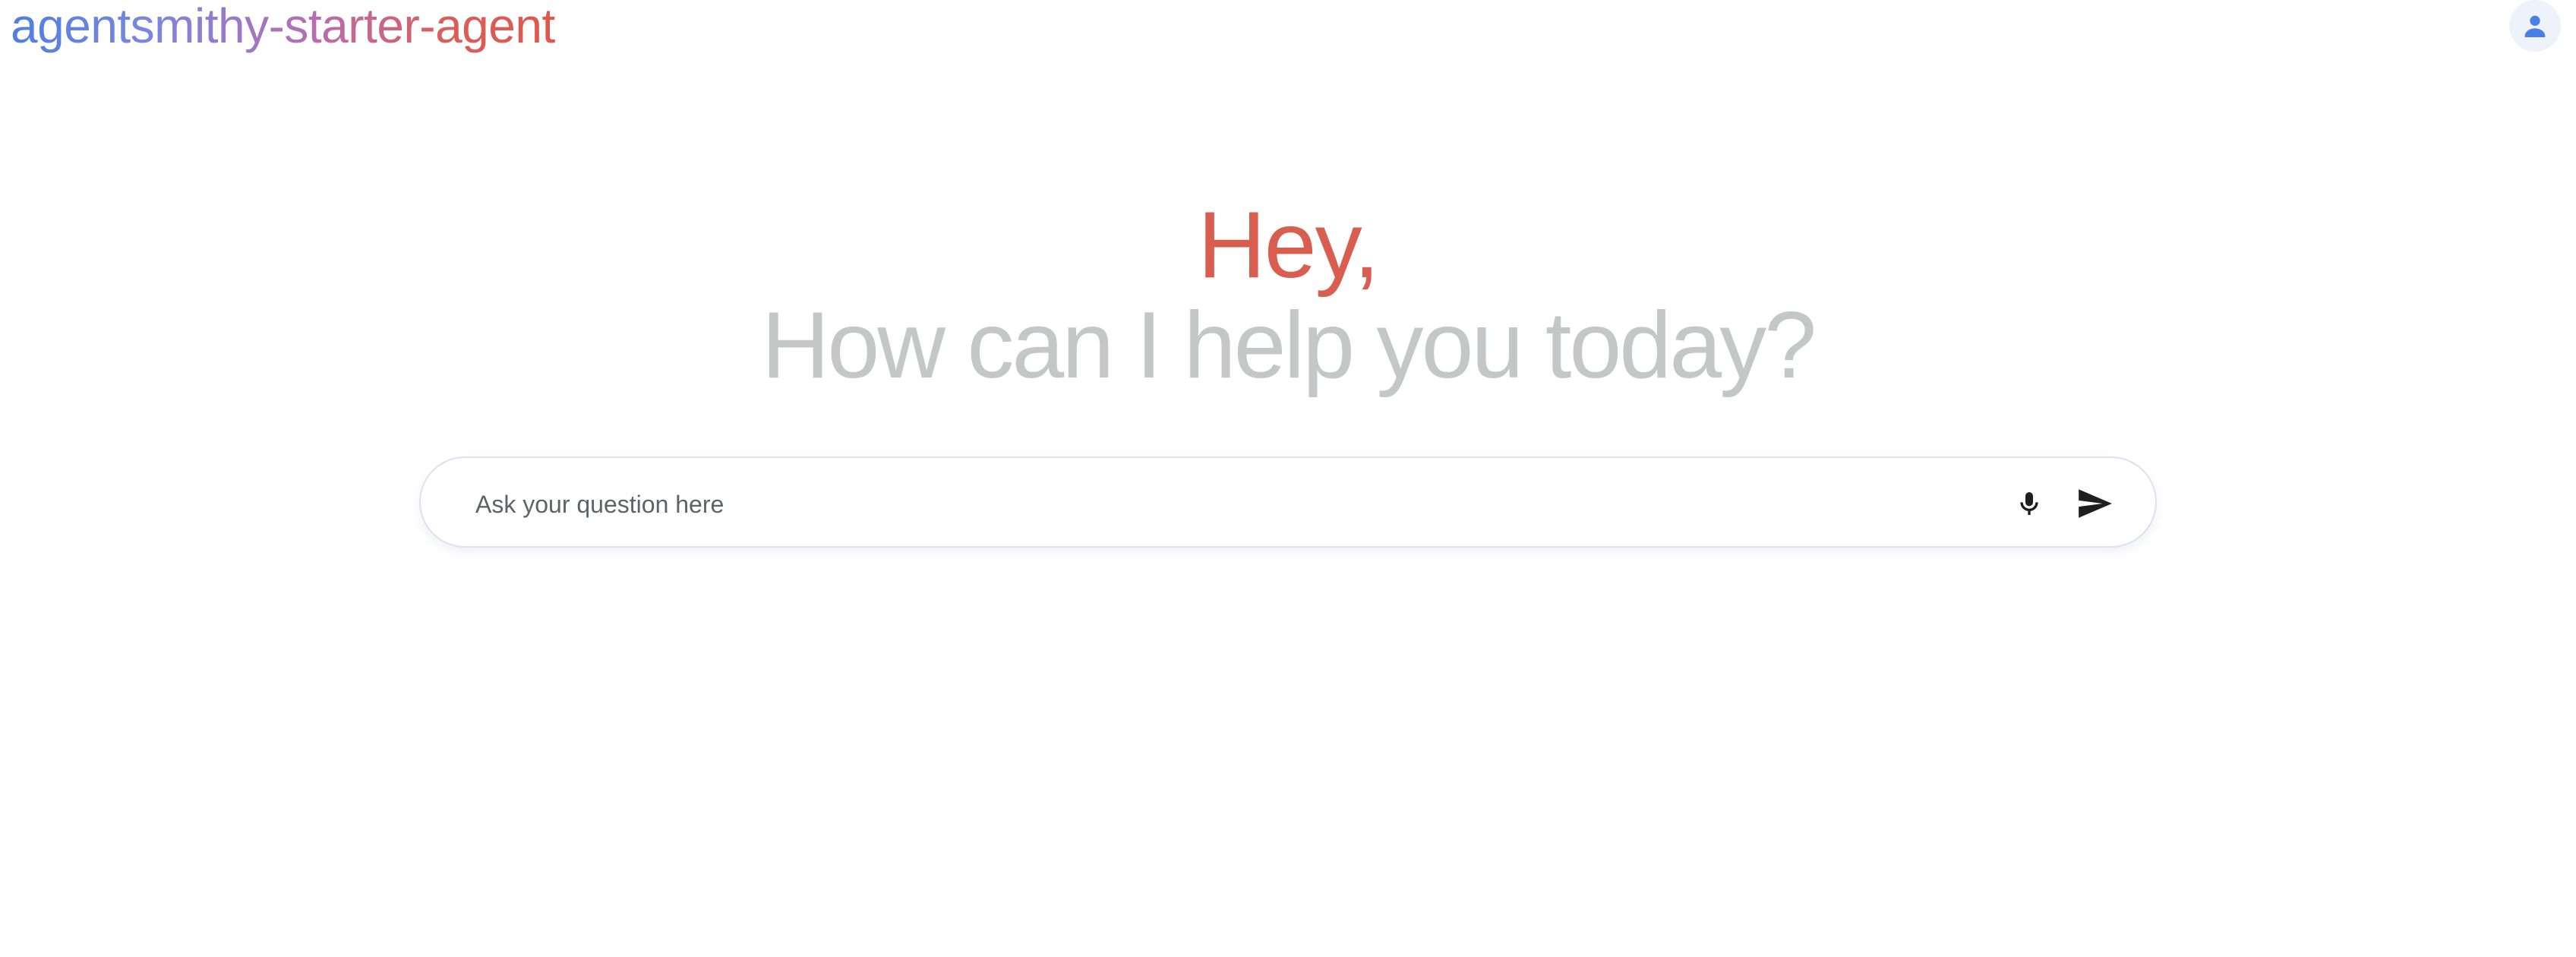 Image resolution: width=2576 pixels, height=957 pixels. I want to click on send-icon, so click(2095, 503).